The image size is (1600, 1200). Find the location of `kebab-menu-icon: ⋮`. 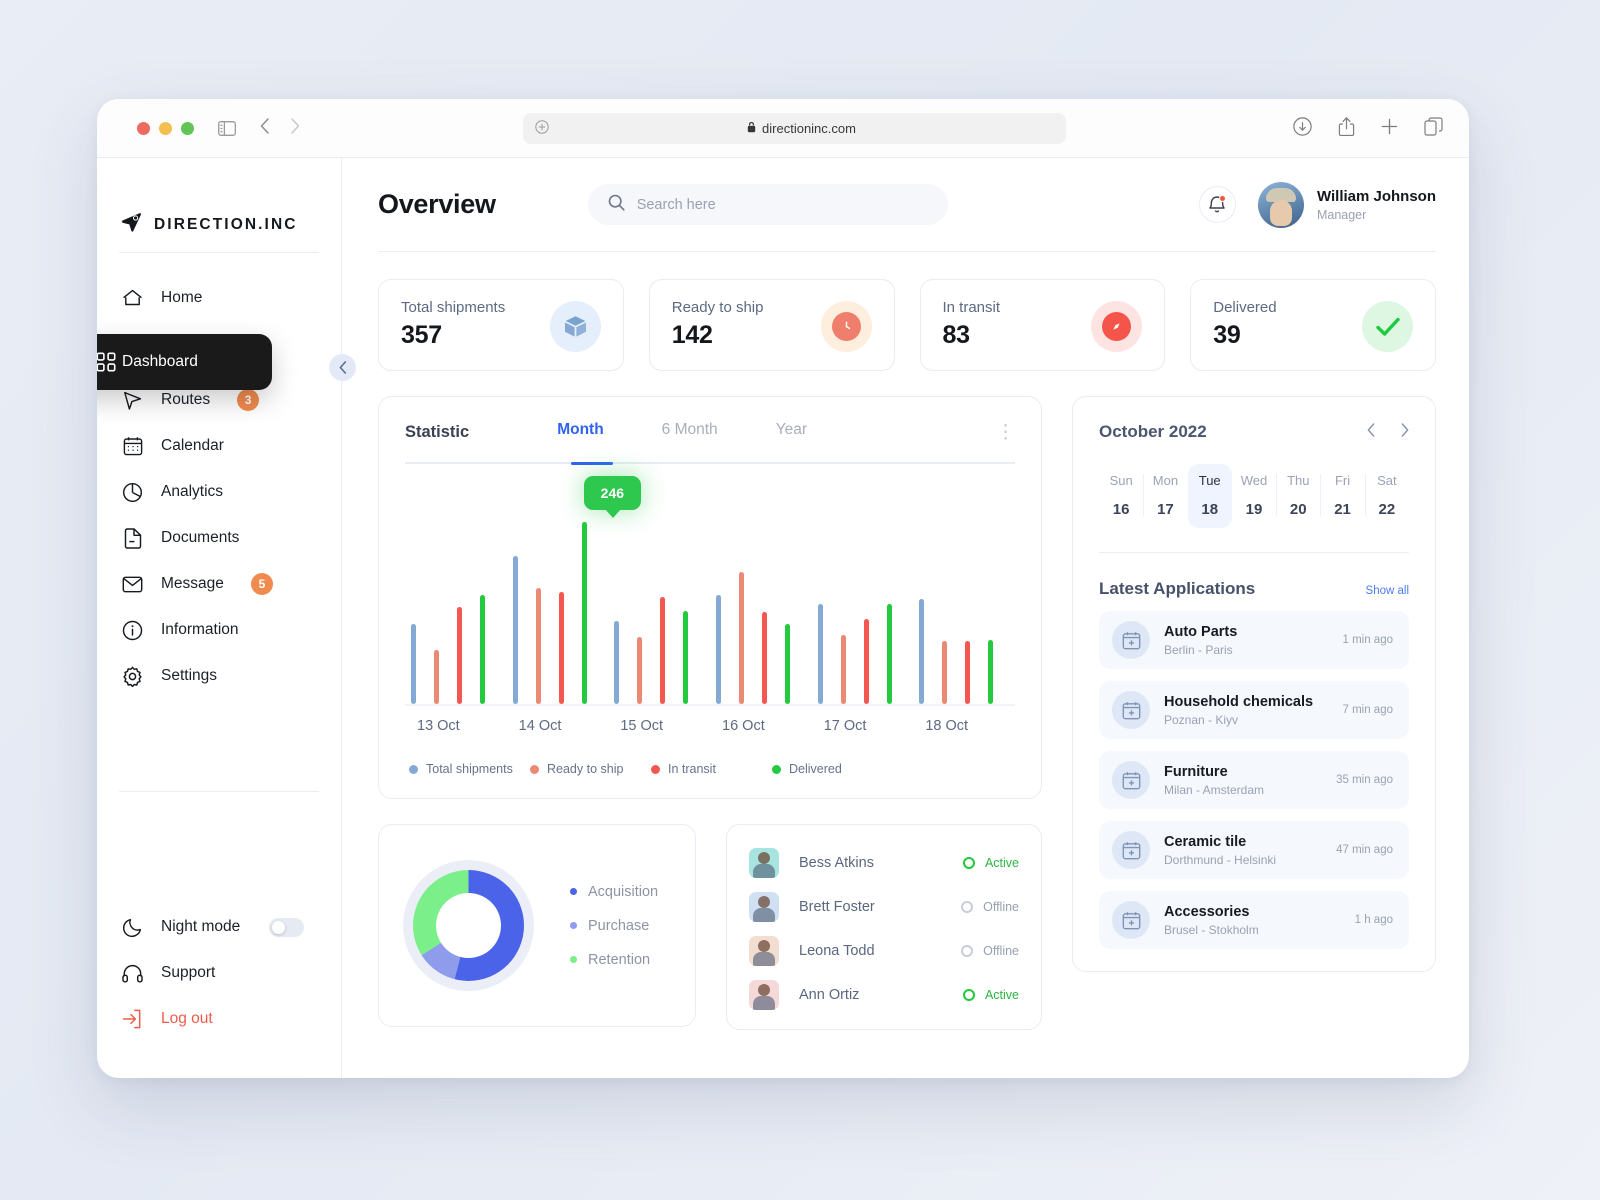

kebab-menu-icon: ⋮ is located at coordinates (1005, 432).